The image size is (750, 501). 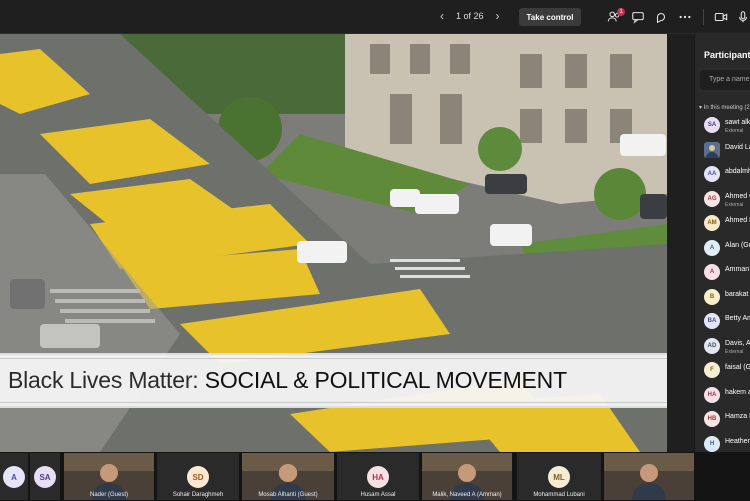 What do you see at coordinates (721, 17) in the screenshot?
I see `camera-icon` at bounding box center [721, 17].